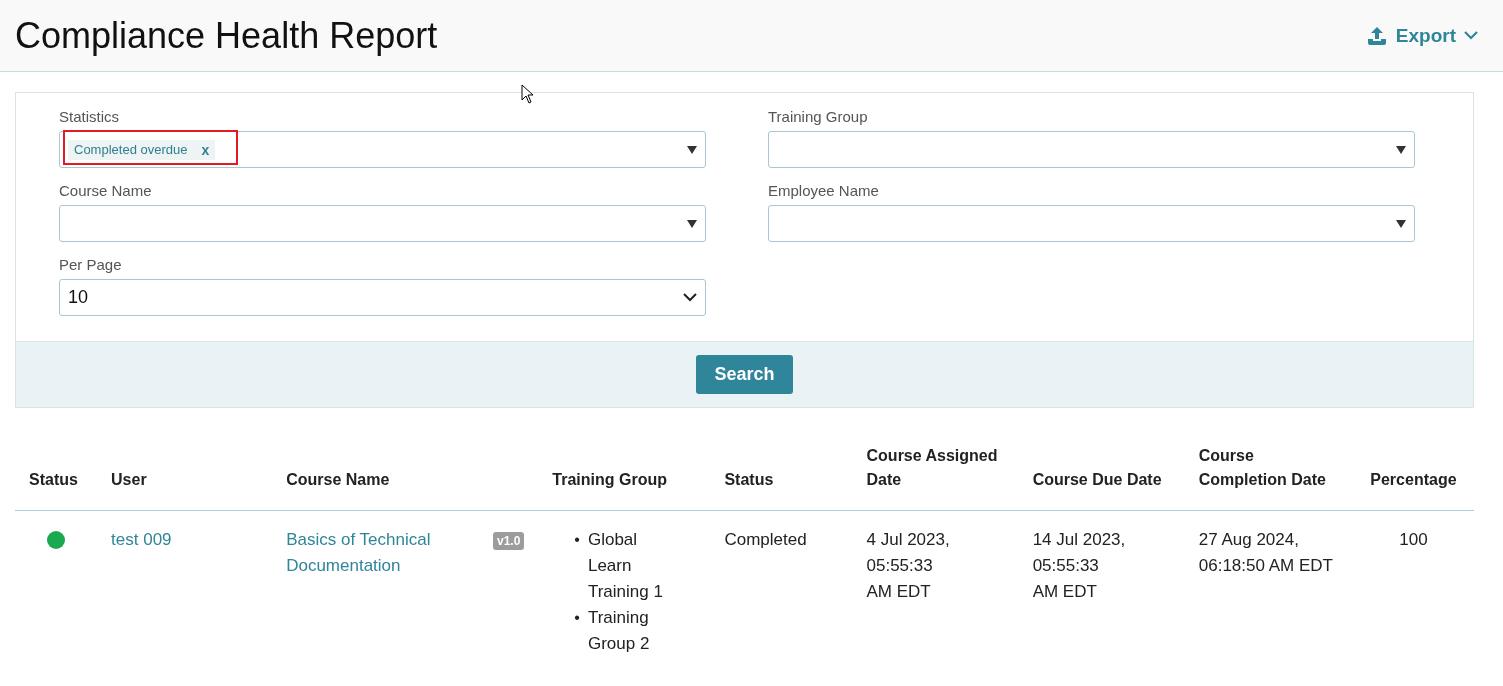 The width and height of the screenshot is (1503, 686). What do you see at coordinates (1376, 35) in the screenshot?
I see `upload-icon` at bounding box center [1376, 35].